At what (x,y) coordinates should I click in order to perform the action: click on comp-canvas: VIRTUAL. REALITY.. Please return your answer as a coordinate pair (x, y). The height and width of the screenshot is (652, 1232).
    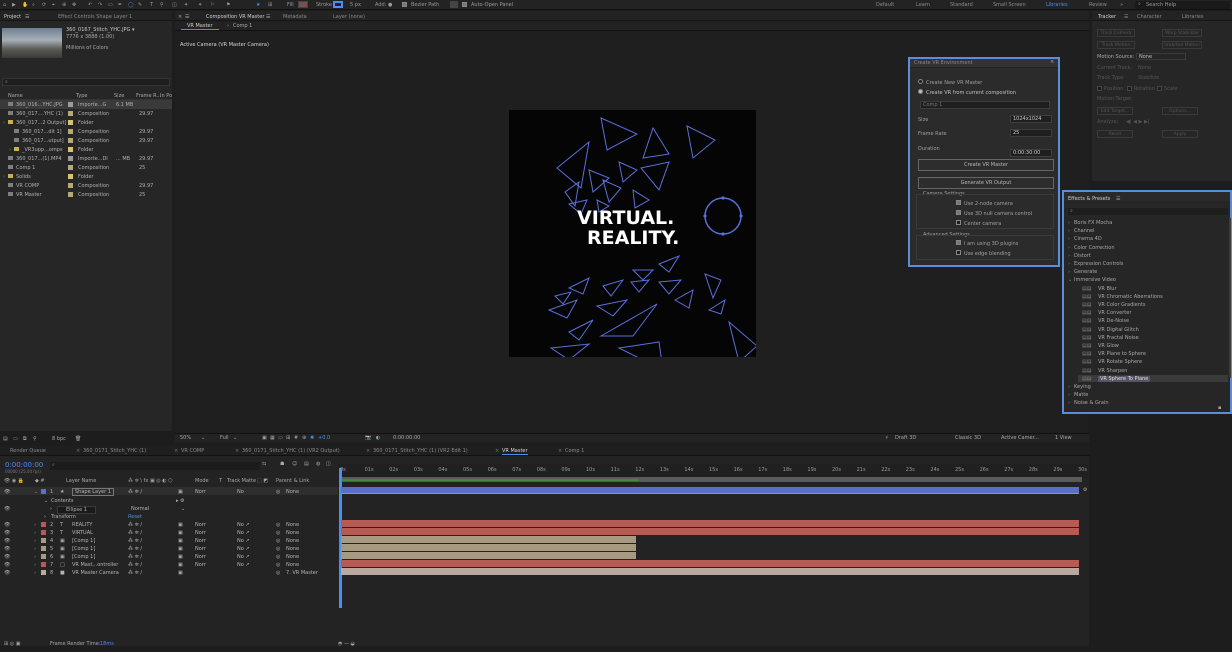
    Looking at the image, I should click on (632, 233).